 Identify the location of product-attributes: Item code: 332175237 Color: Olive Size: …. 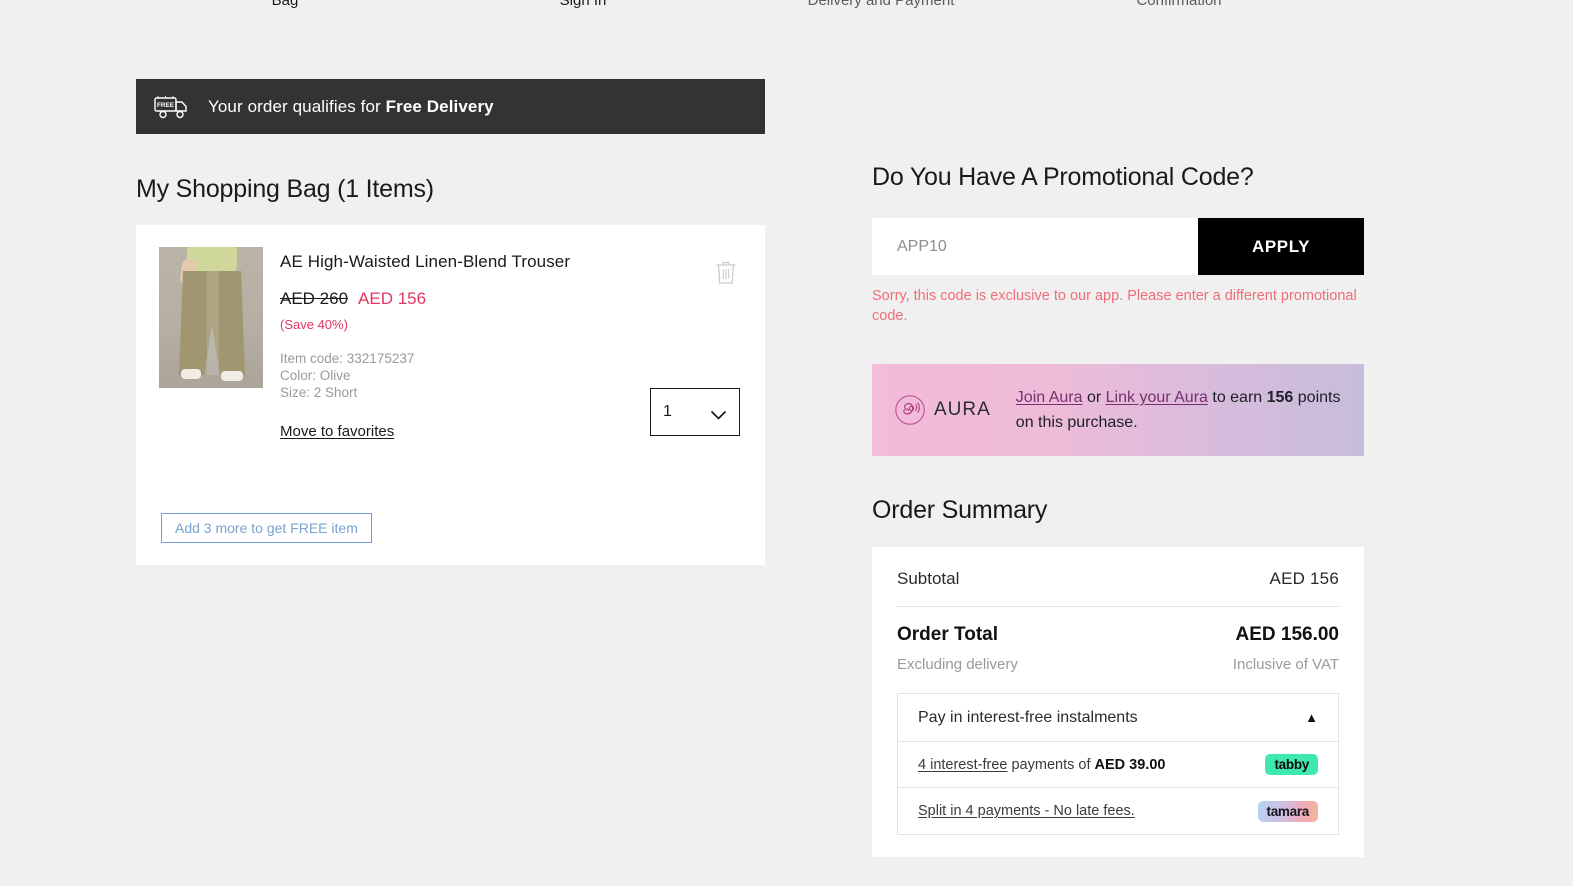
(466, 375).